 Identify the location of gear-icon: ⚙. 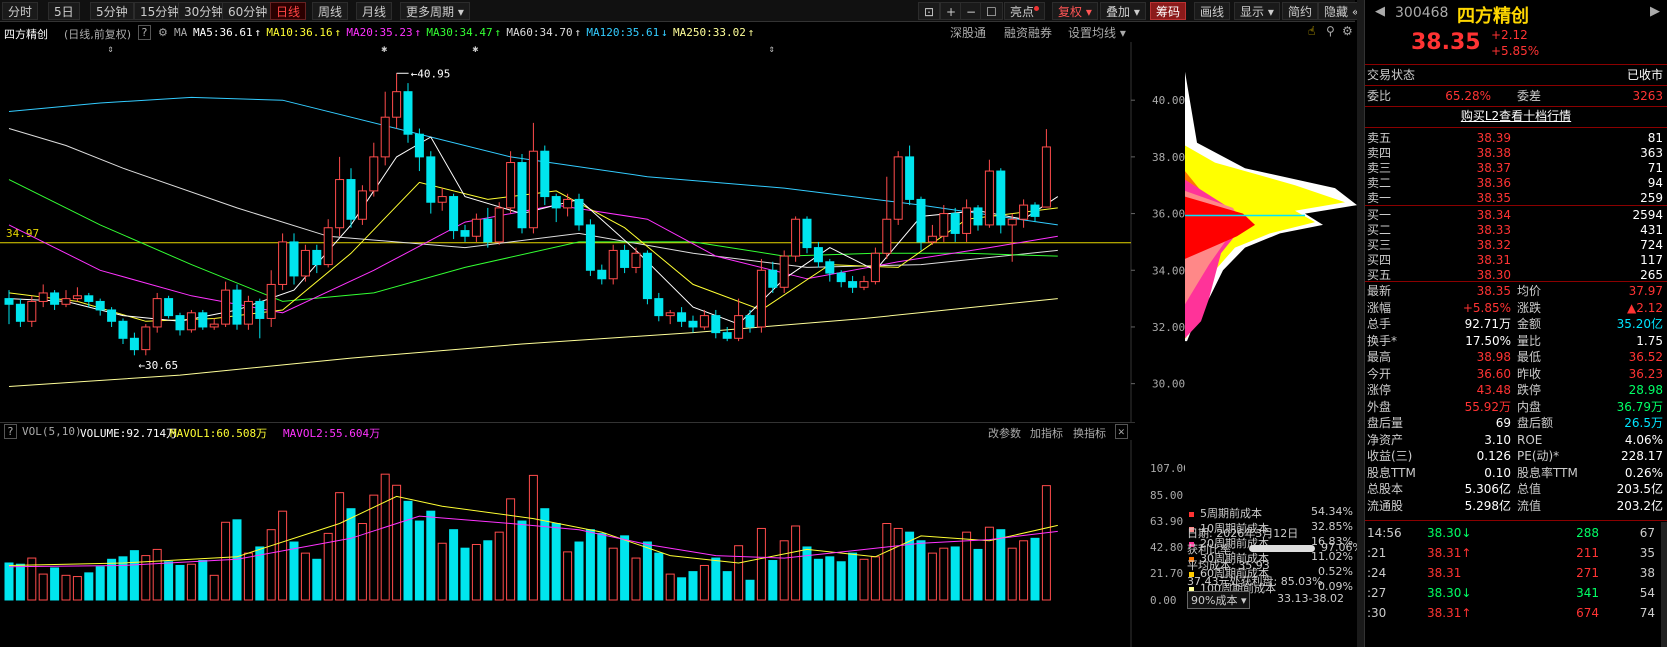
(1347, 31).